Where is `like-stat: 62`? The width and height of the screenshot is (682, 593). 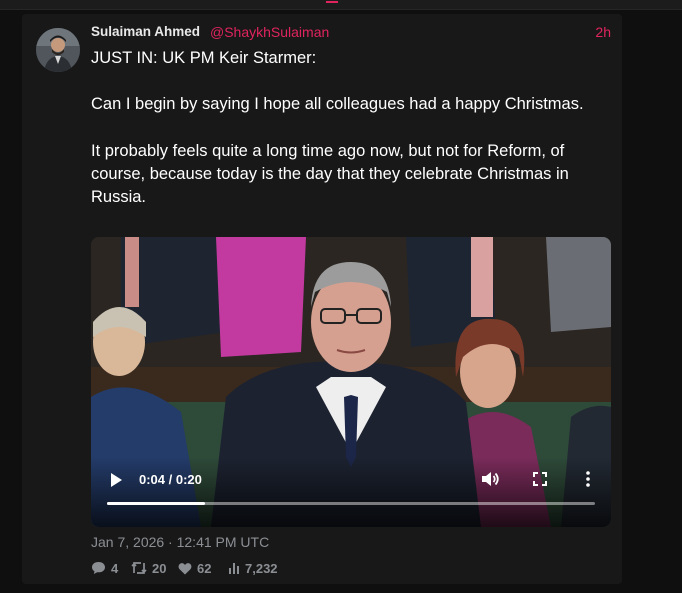
like-stat: 62 is located at coordinates (194, 568).